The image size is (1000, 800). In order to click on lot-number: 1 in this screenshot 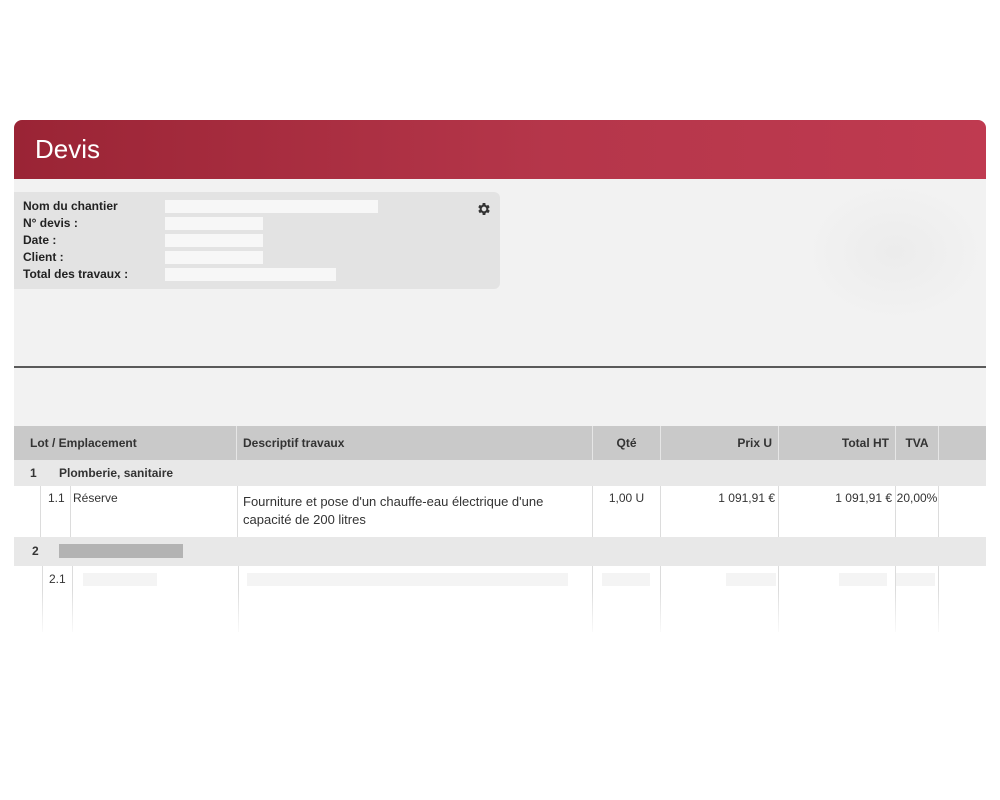, I will do `click(33, 473)`.